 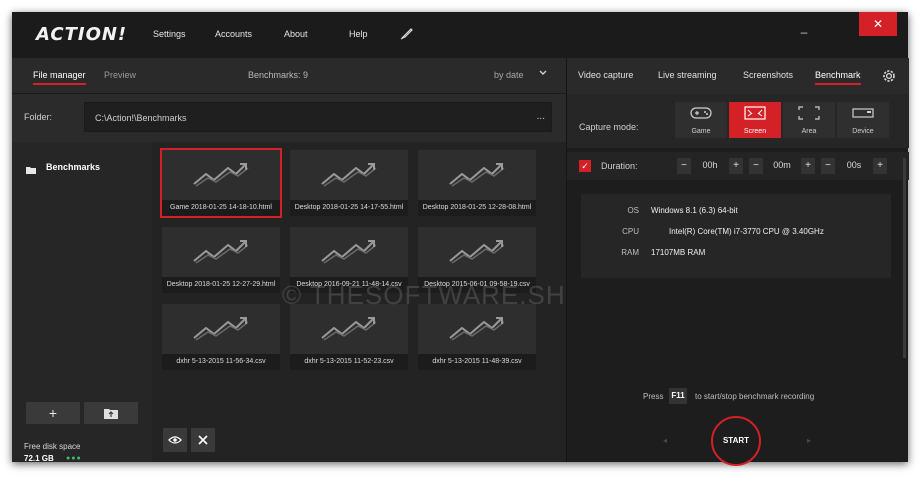 What do you see at coordinates (809, 113) in the screenshot?
I see `area-icon` at bounding box center [809, 113].